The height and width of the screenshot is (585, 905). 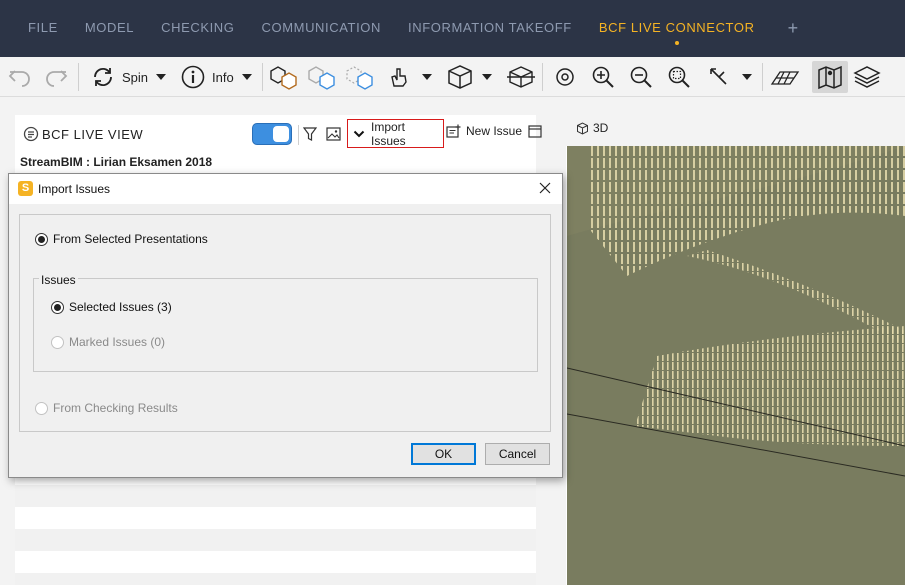 I want to click on zoom-fit-button, so click(x=565, y=77).